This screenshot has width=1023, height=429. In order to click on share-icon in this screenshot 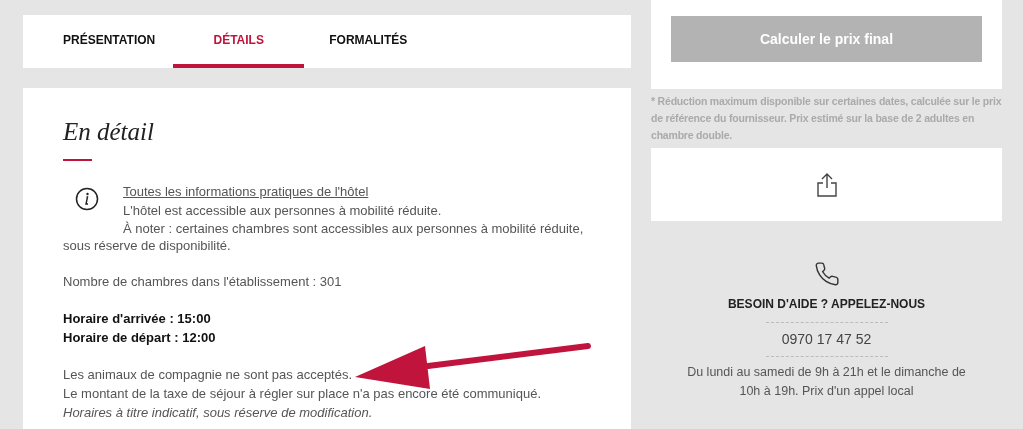, I will do `click(826, 184)`.